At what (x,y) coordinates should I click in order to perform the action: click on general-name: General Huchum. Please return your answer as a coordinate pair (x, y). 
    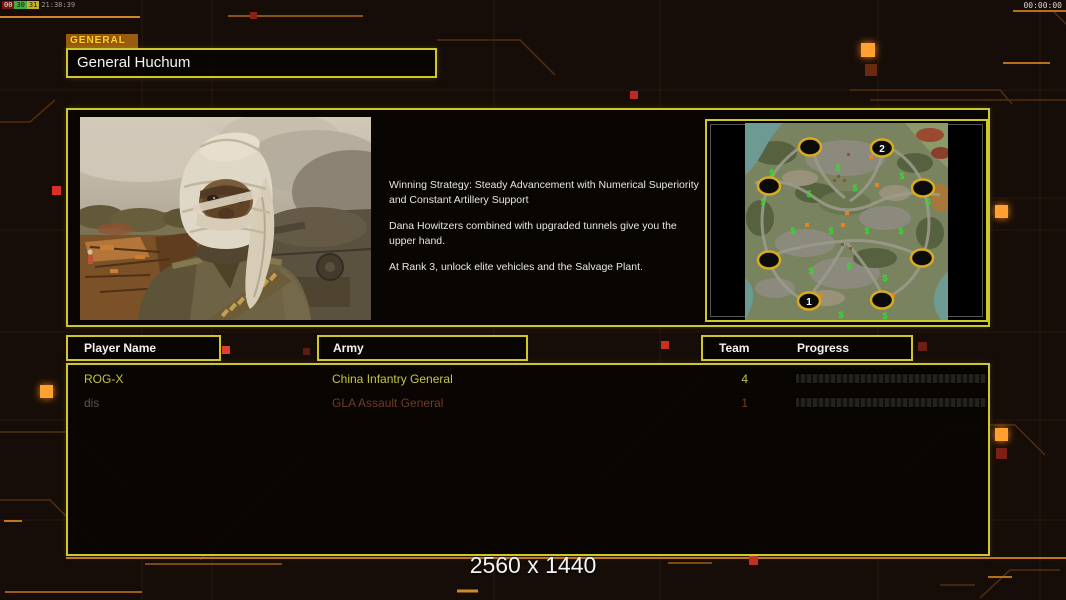
    Looking at the image, I should click on (134, 62).